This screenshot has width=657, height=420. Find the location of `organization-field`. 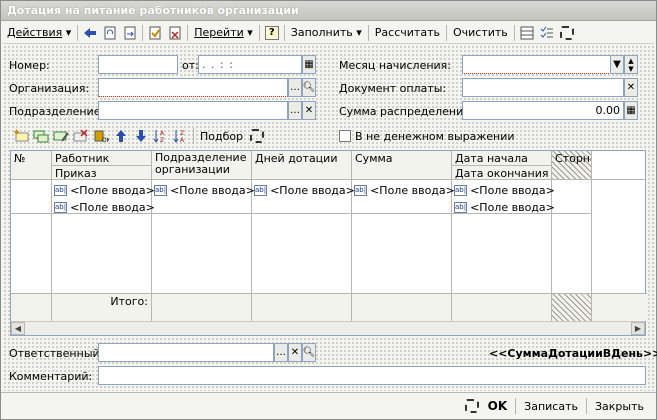

organization-field is located at coordinates (193, 87).